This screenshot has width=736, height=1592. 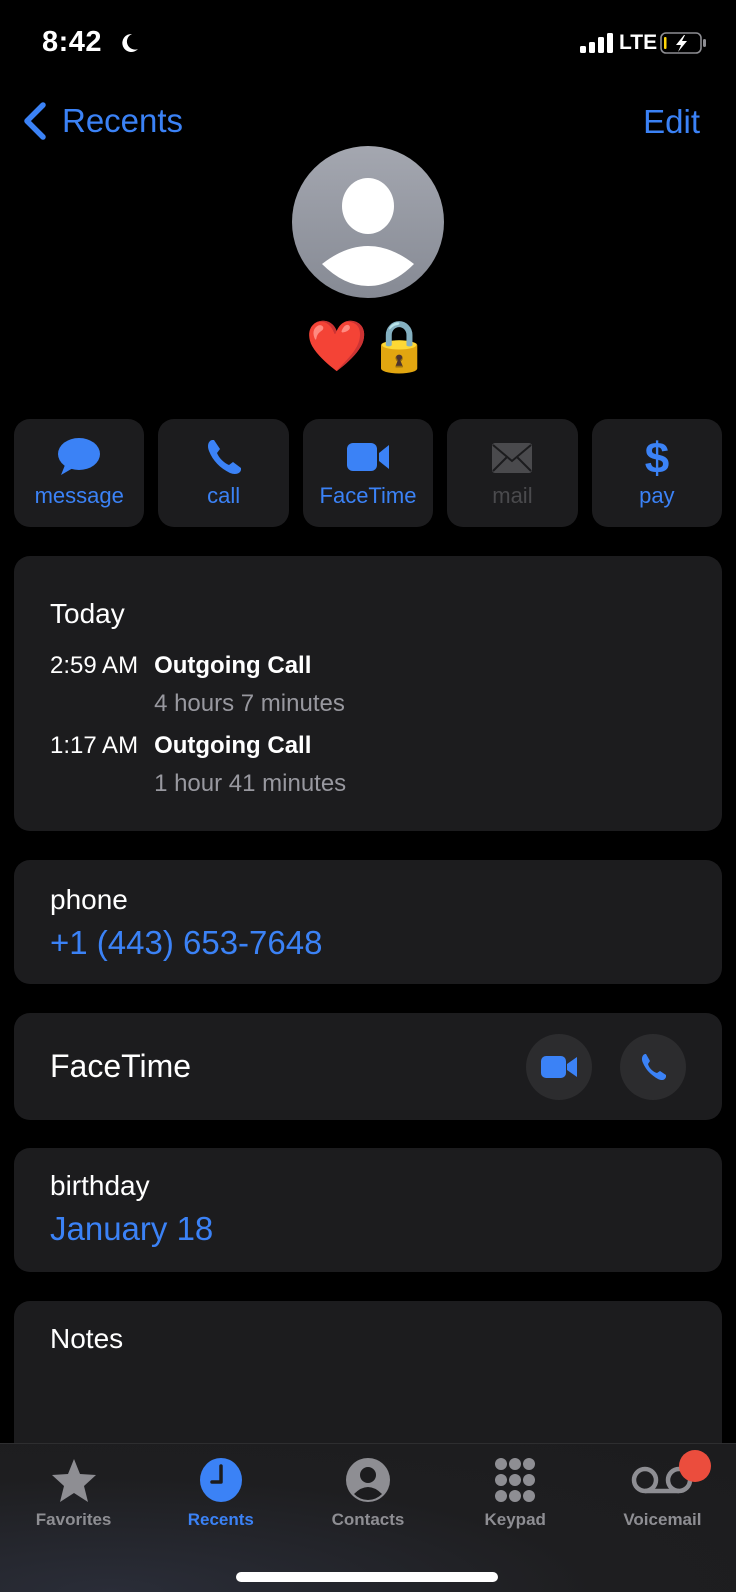 I want to click on call-label: call, so click(x=224, y=495).